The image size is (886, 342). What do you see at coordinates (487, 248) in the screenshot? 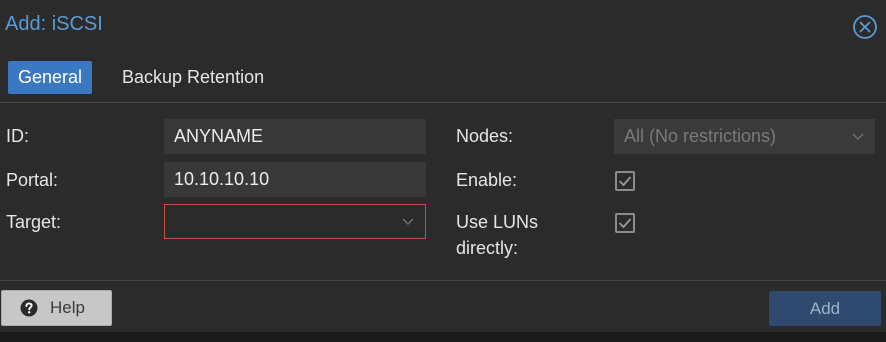
I see `use-luns-label-line2: directly:` at bounding box center [487, 248].